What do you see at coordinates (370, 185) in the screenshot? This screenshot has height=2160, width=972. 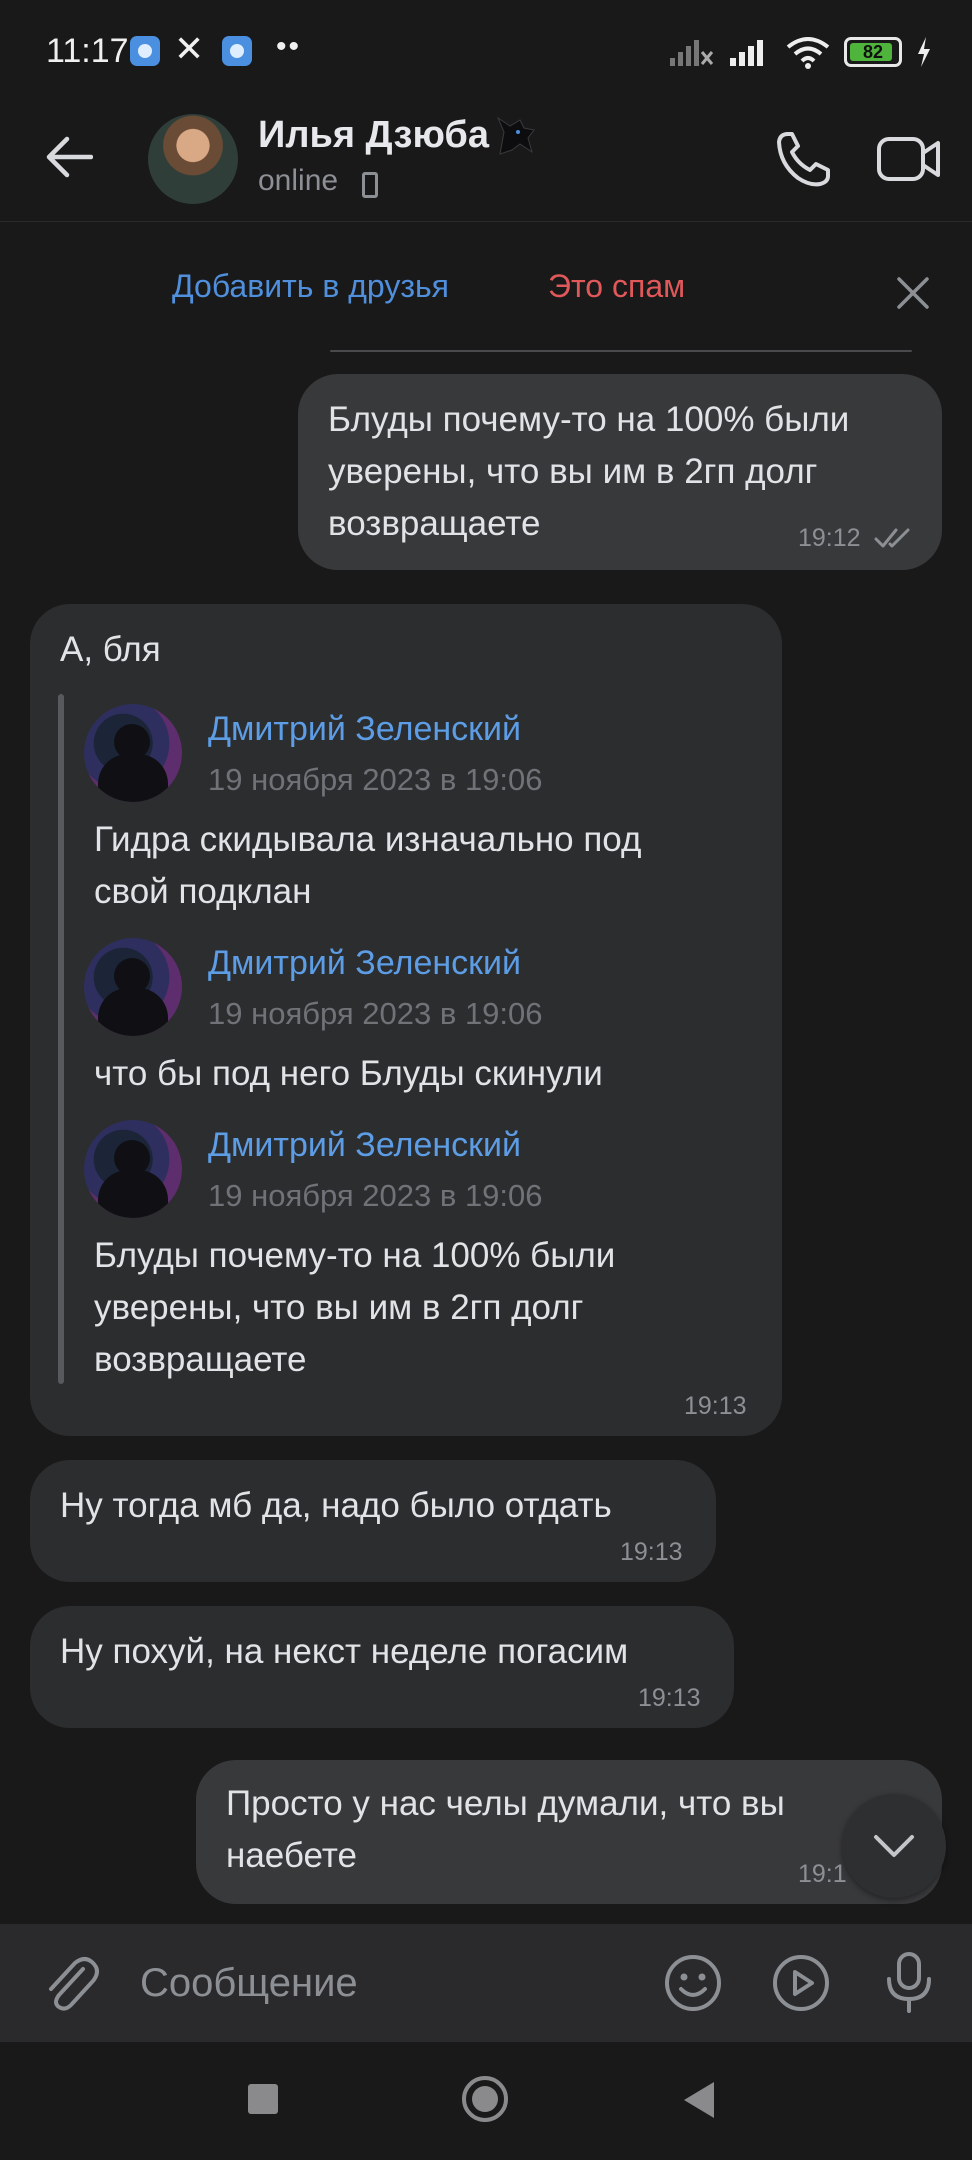 I see `mobile-device-icon` at bounding box center [370, 185].